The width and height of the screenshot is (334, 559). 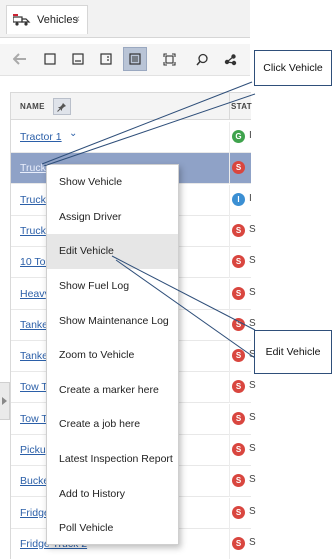 I want to click on column-header-status: STAT, so click(x=241, y=106).